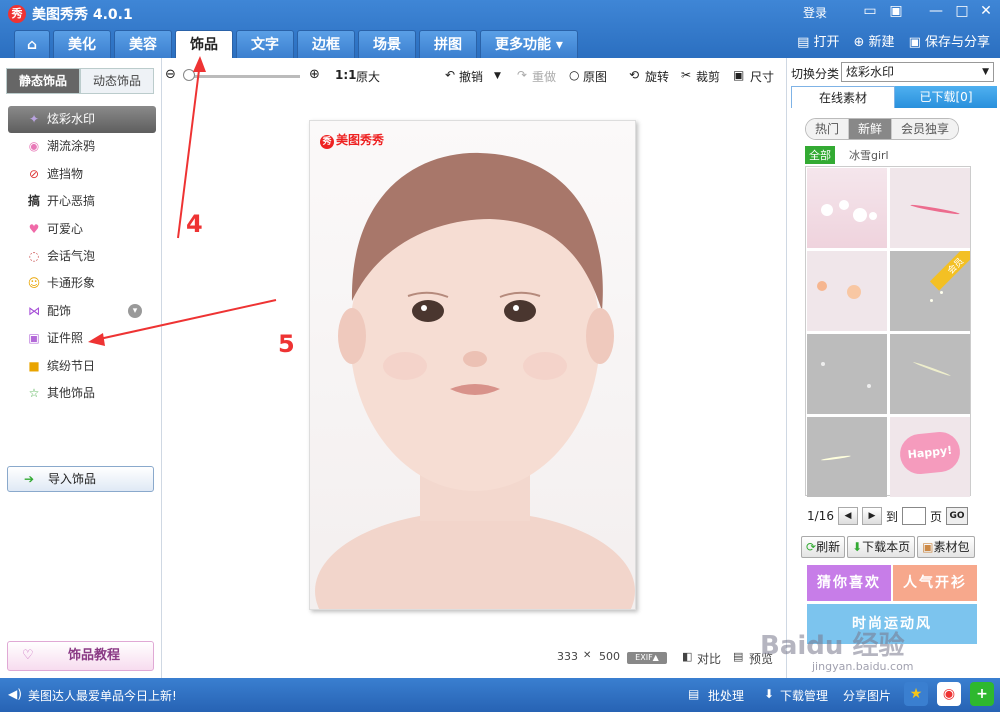 The image size is (1000, 712). What do you see at coordinates (82, 229) in the screenshot?
I see `category-item-heart: ♥ 可爱心` at bounding box center [82, 229].